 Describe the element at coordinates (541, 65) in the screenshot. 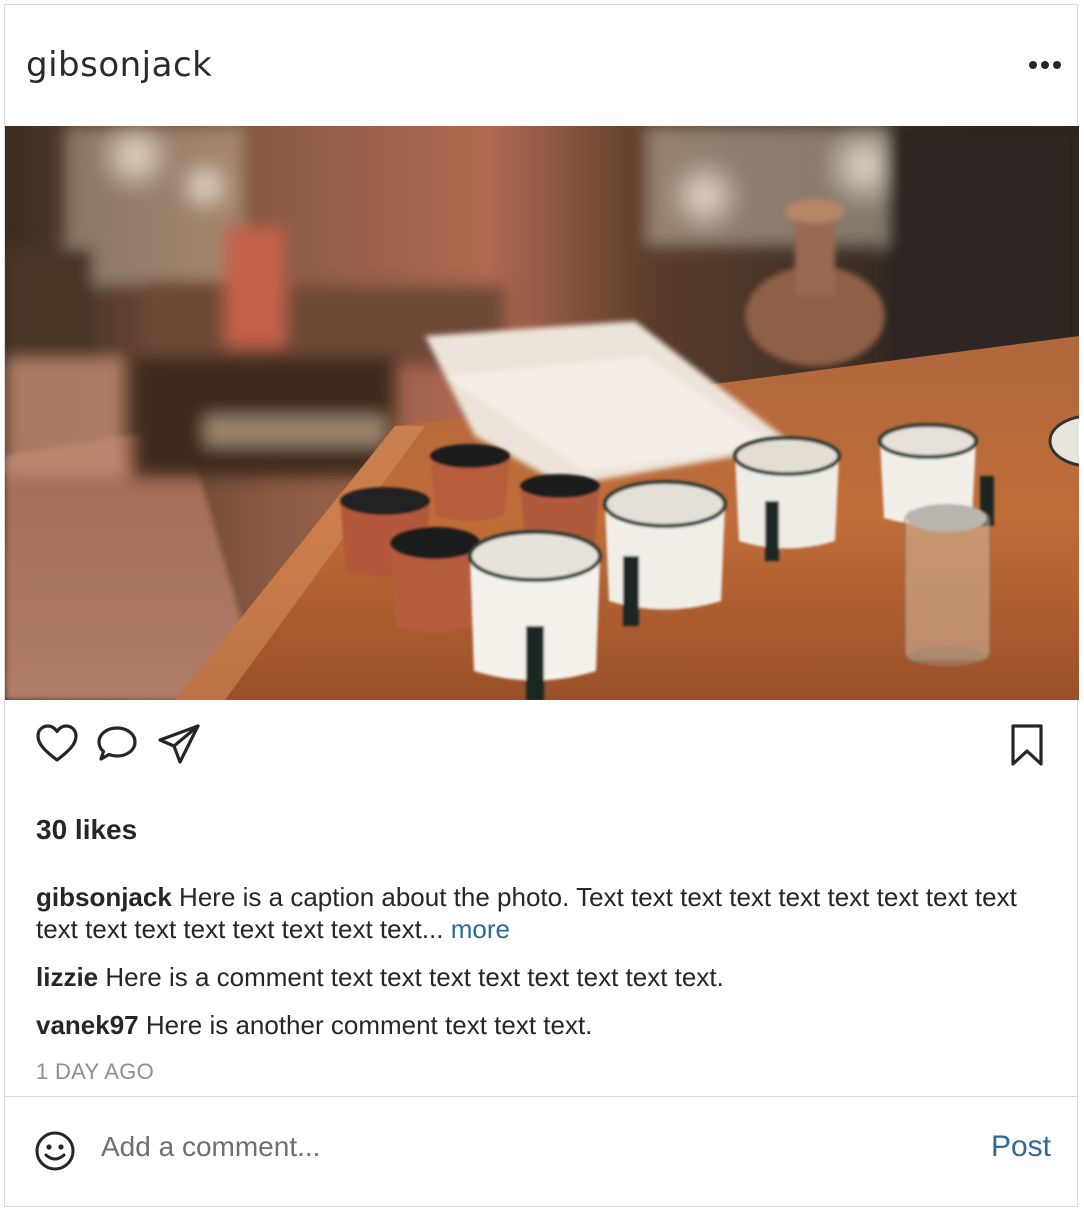

I see `post-header: gibsonjack` at that location.